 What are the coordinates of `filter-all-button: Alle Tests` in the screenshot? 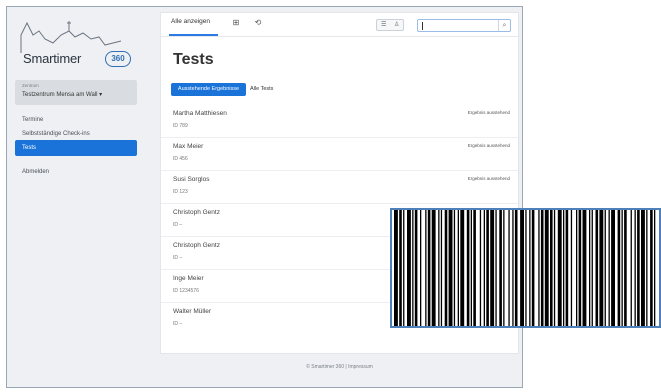 It's located at (267, 89).